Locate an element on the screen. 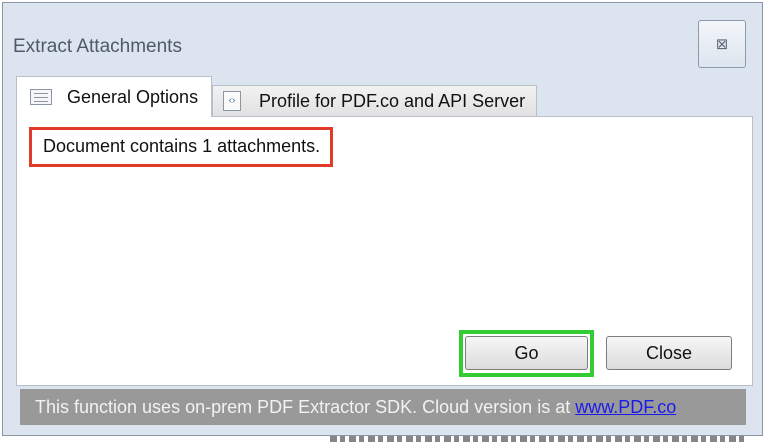 The width and height of the screenshot is (768, 442). close-icon: ⊠ is located at coordinates (722, 44).